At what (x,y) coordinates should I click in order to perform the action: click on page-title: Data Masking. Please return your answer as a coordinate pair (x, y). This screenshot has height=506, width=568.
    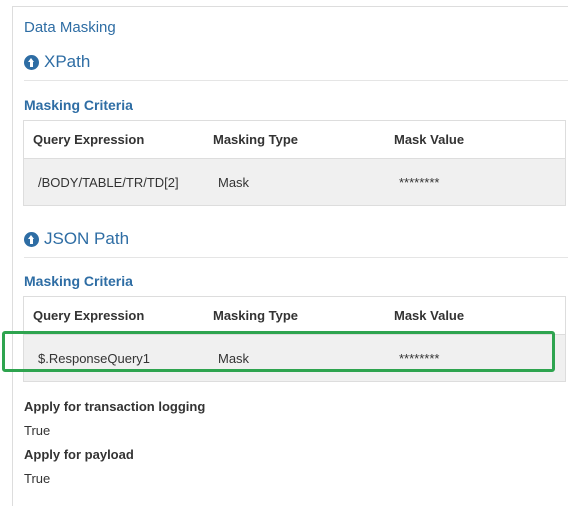
    Looking at the image, I should click on (70, 27).